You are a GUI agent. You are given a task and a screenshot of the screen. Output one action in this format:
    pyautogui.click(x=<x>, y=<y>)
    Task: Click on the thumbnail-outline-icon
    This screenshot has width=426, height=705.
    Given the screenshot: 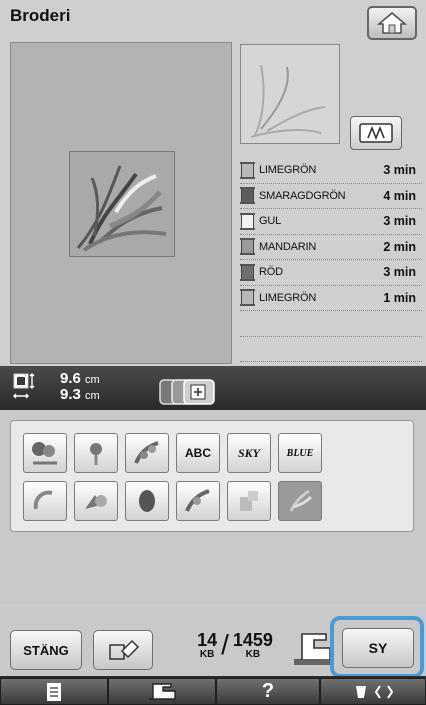 What is the action you would take?
    pyautogui.click(x=288, y=101)
    